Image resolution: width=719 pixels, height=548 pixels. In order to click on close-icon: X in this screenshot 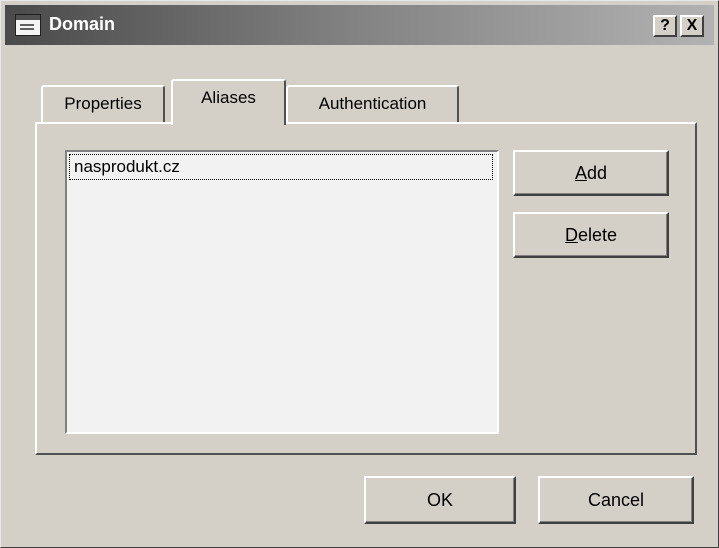, I will do `click(692, 25)`.